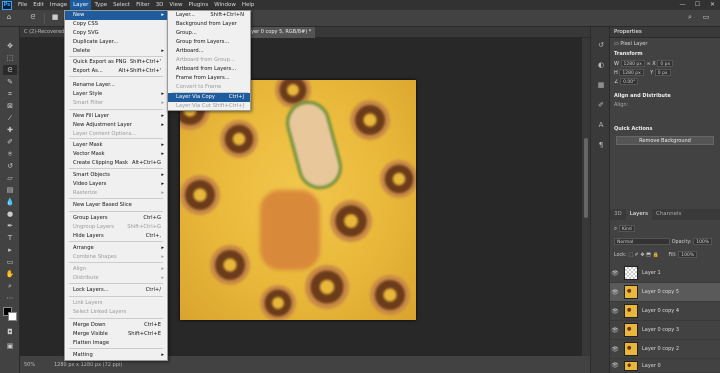  Describe the element at coordinates (703, 241) in the screenshot. I see `opacity-field: 100%` at that location.